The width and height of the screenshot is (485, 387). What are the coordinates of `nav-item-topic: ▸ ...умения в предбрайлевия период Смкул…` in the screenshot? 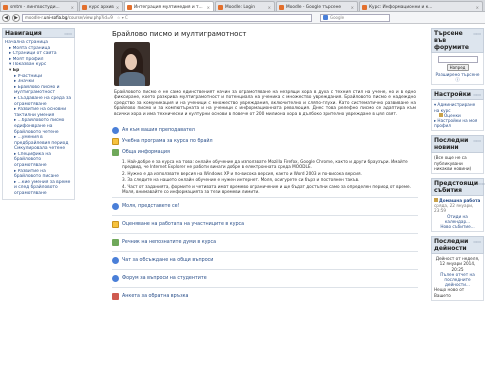 It's located at (38, 143).